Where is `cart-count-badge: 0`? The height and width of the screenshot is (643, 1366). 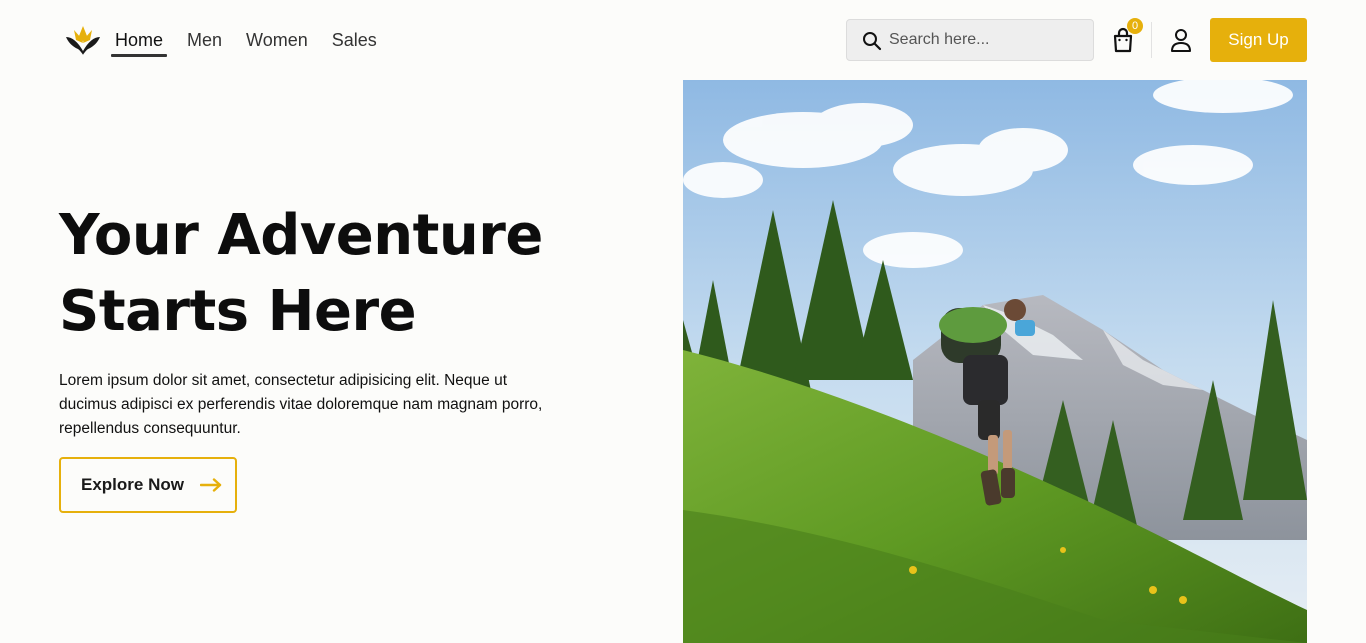
cart-count-badge: 0 is located at coordinates (1135, 26).